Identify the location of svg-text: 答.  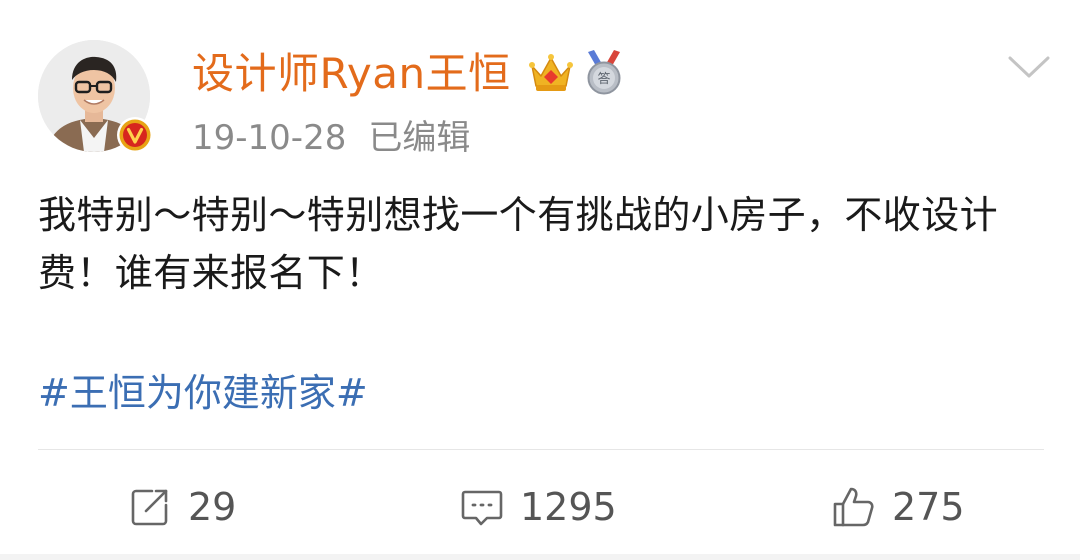
(603, 79).